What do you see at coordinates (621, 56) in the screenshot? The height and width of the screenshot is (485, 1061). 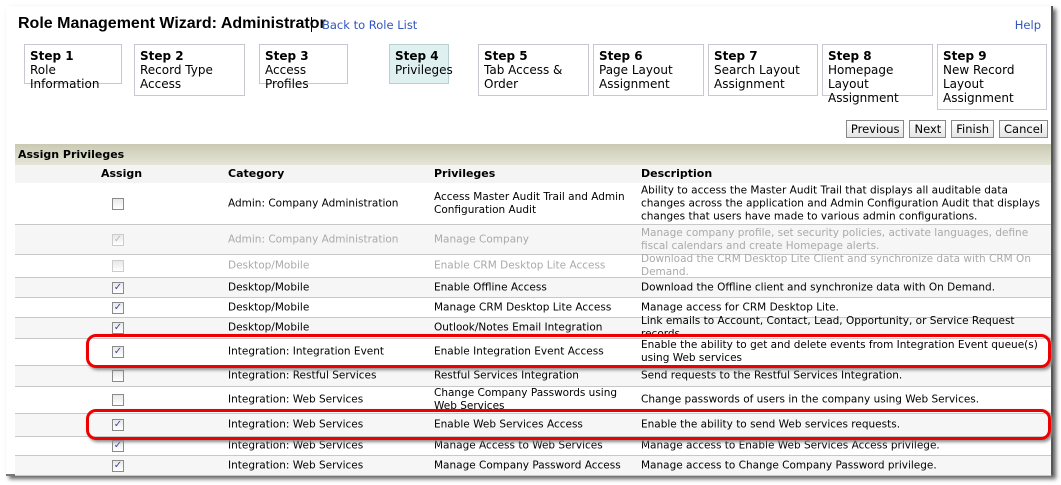 I see `step-number: Step 6` at bounding box center [621, 56].